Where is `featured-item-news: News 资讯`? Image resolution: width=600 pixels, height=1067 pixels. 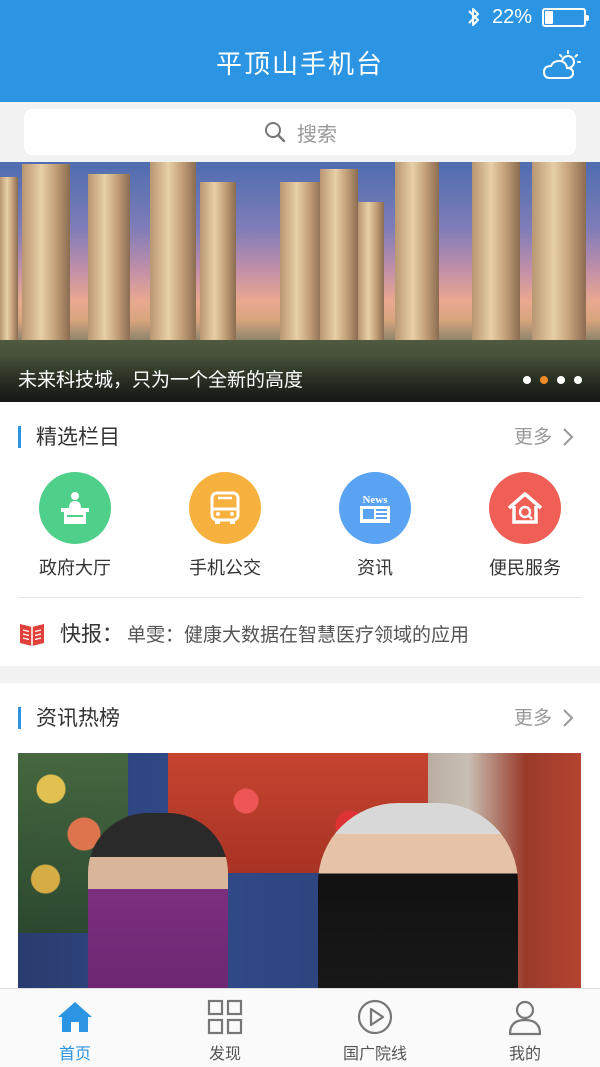
featured-item-news: News 资讯 is located at coordinates (375, 526).